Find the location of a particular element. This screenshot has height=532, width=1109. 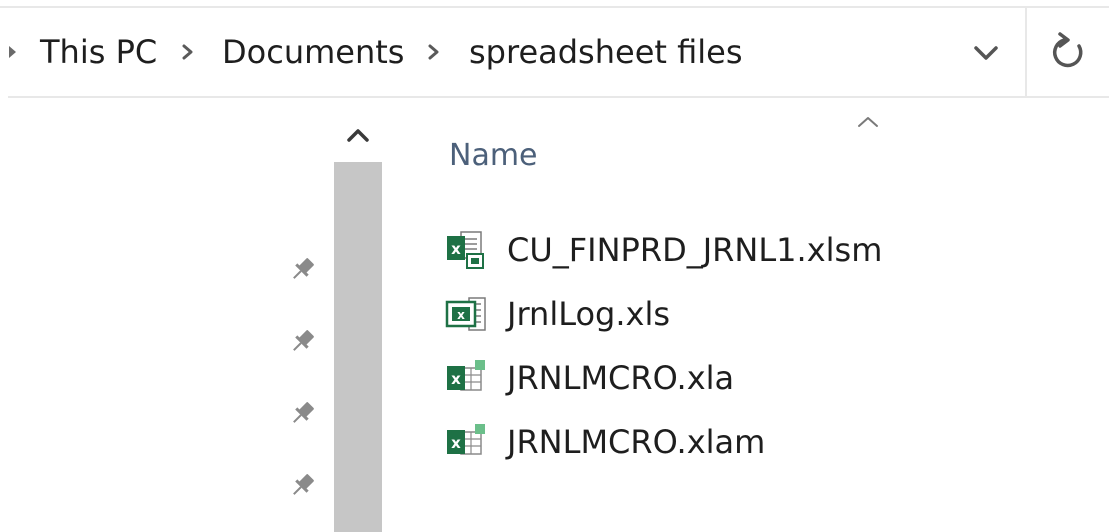

nav-pane-scrollbar is located at coordinates (358, 322).